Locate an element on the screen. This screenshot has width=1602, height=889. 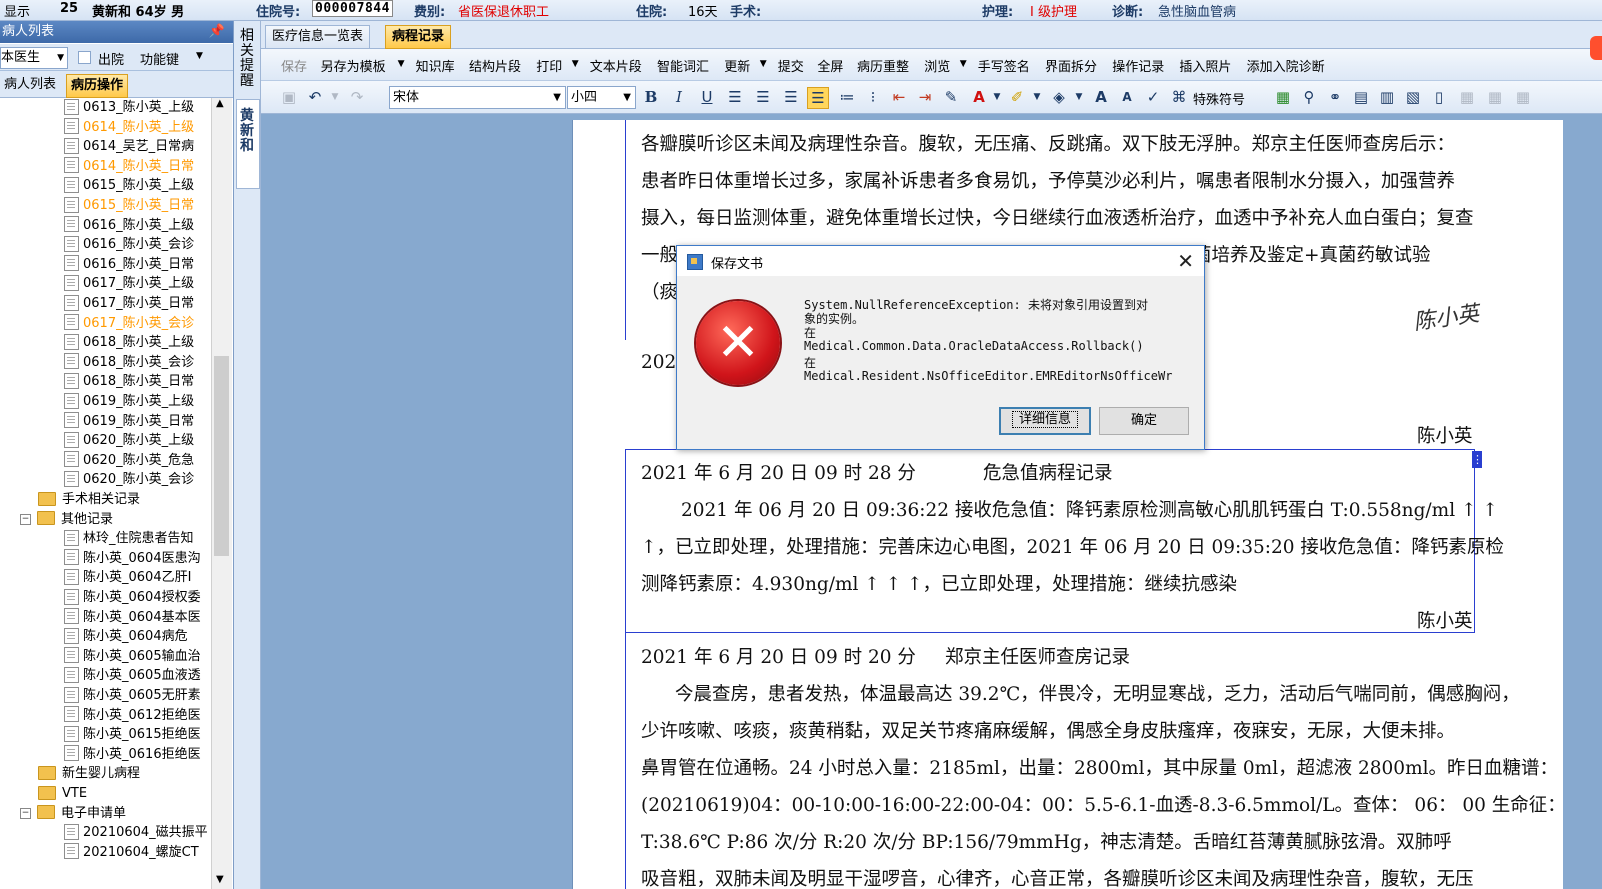
tree-document-item: 0616_陈小英_日常 is located at coordinates (129, 265).